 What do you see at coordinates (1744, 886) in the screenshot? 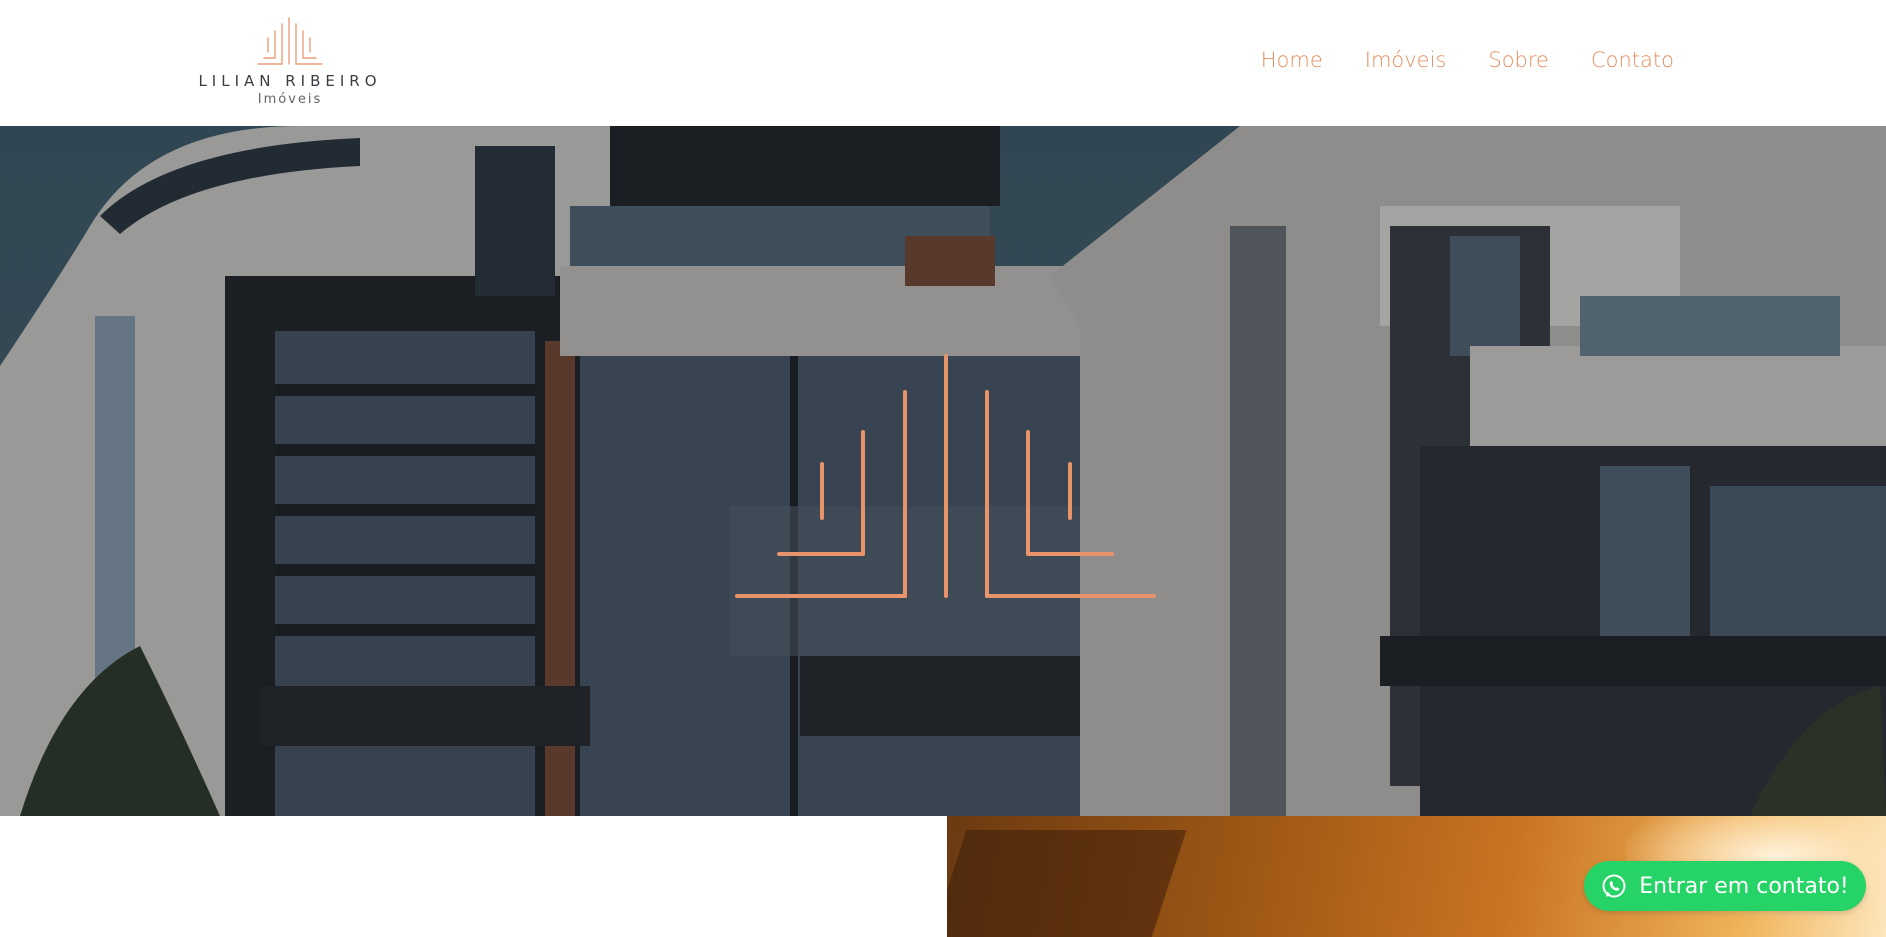
I see `whatsapp-button-label: Entrar em contato!` at bounding box center [1744, 886].